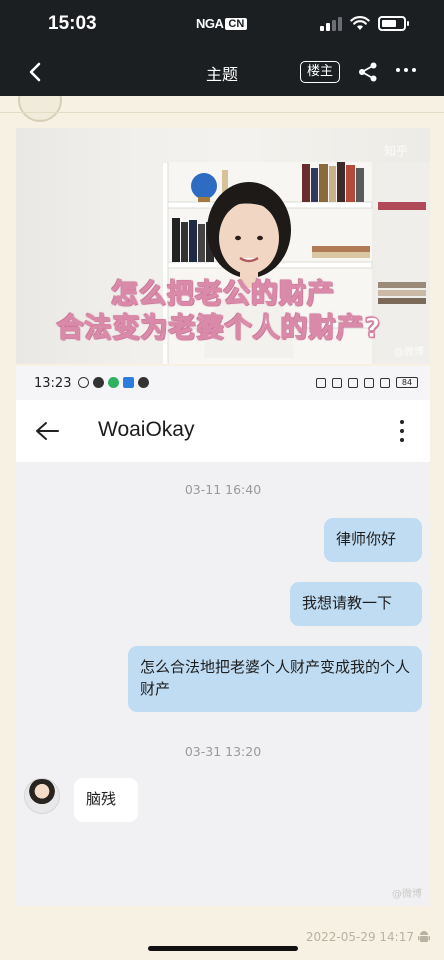 The height and width of the screenshot is (960, 444). Describe the element at coordinates (53, 383) in the screenshot. I see `chat-status-time: 13:23` at that location.